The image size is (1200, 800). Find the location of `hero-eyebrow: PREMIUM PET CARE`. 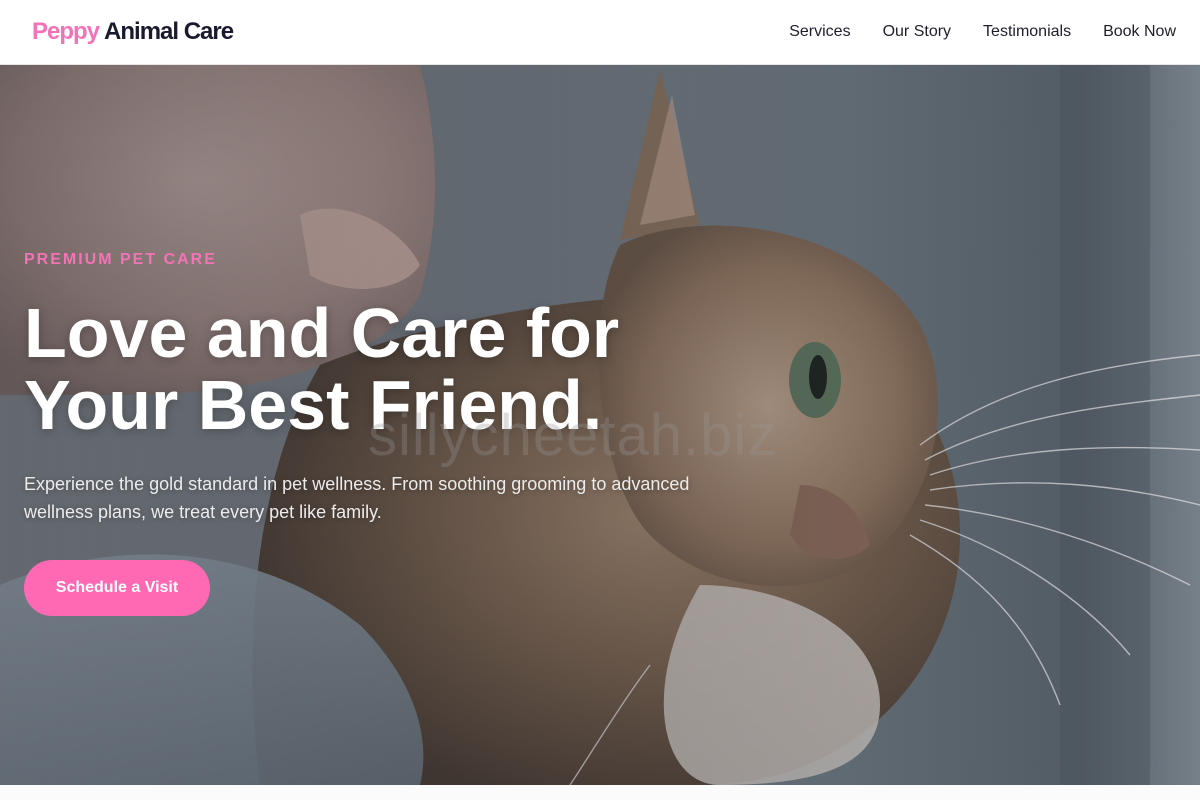

hero-eyebrow: PREMIUM PET CARE is located at coordinates (120, 259).